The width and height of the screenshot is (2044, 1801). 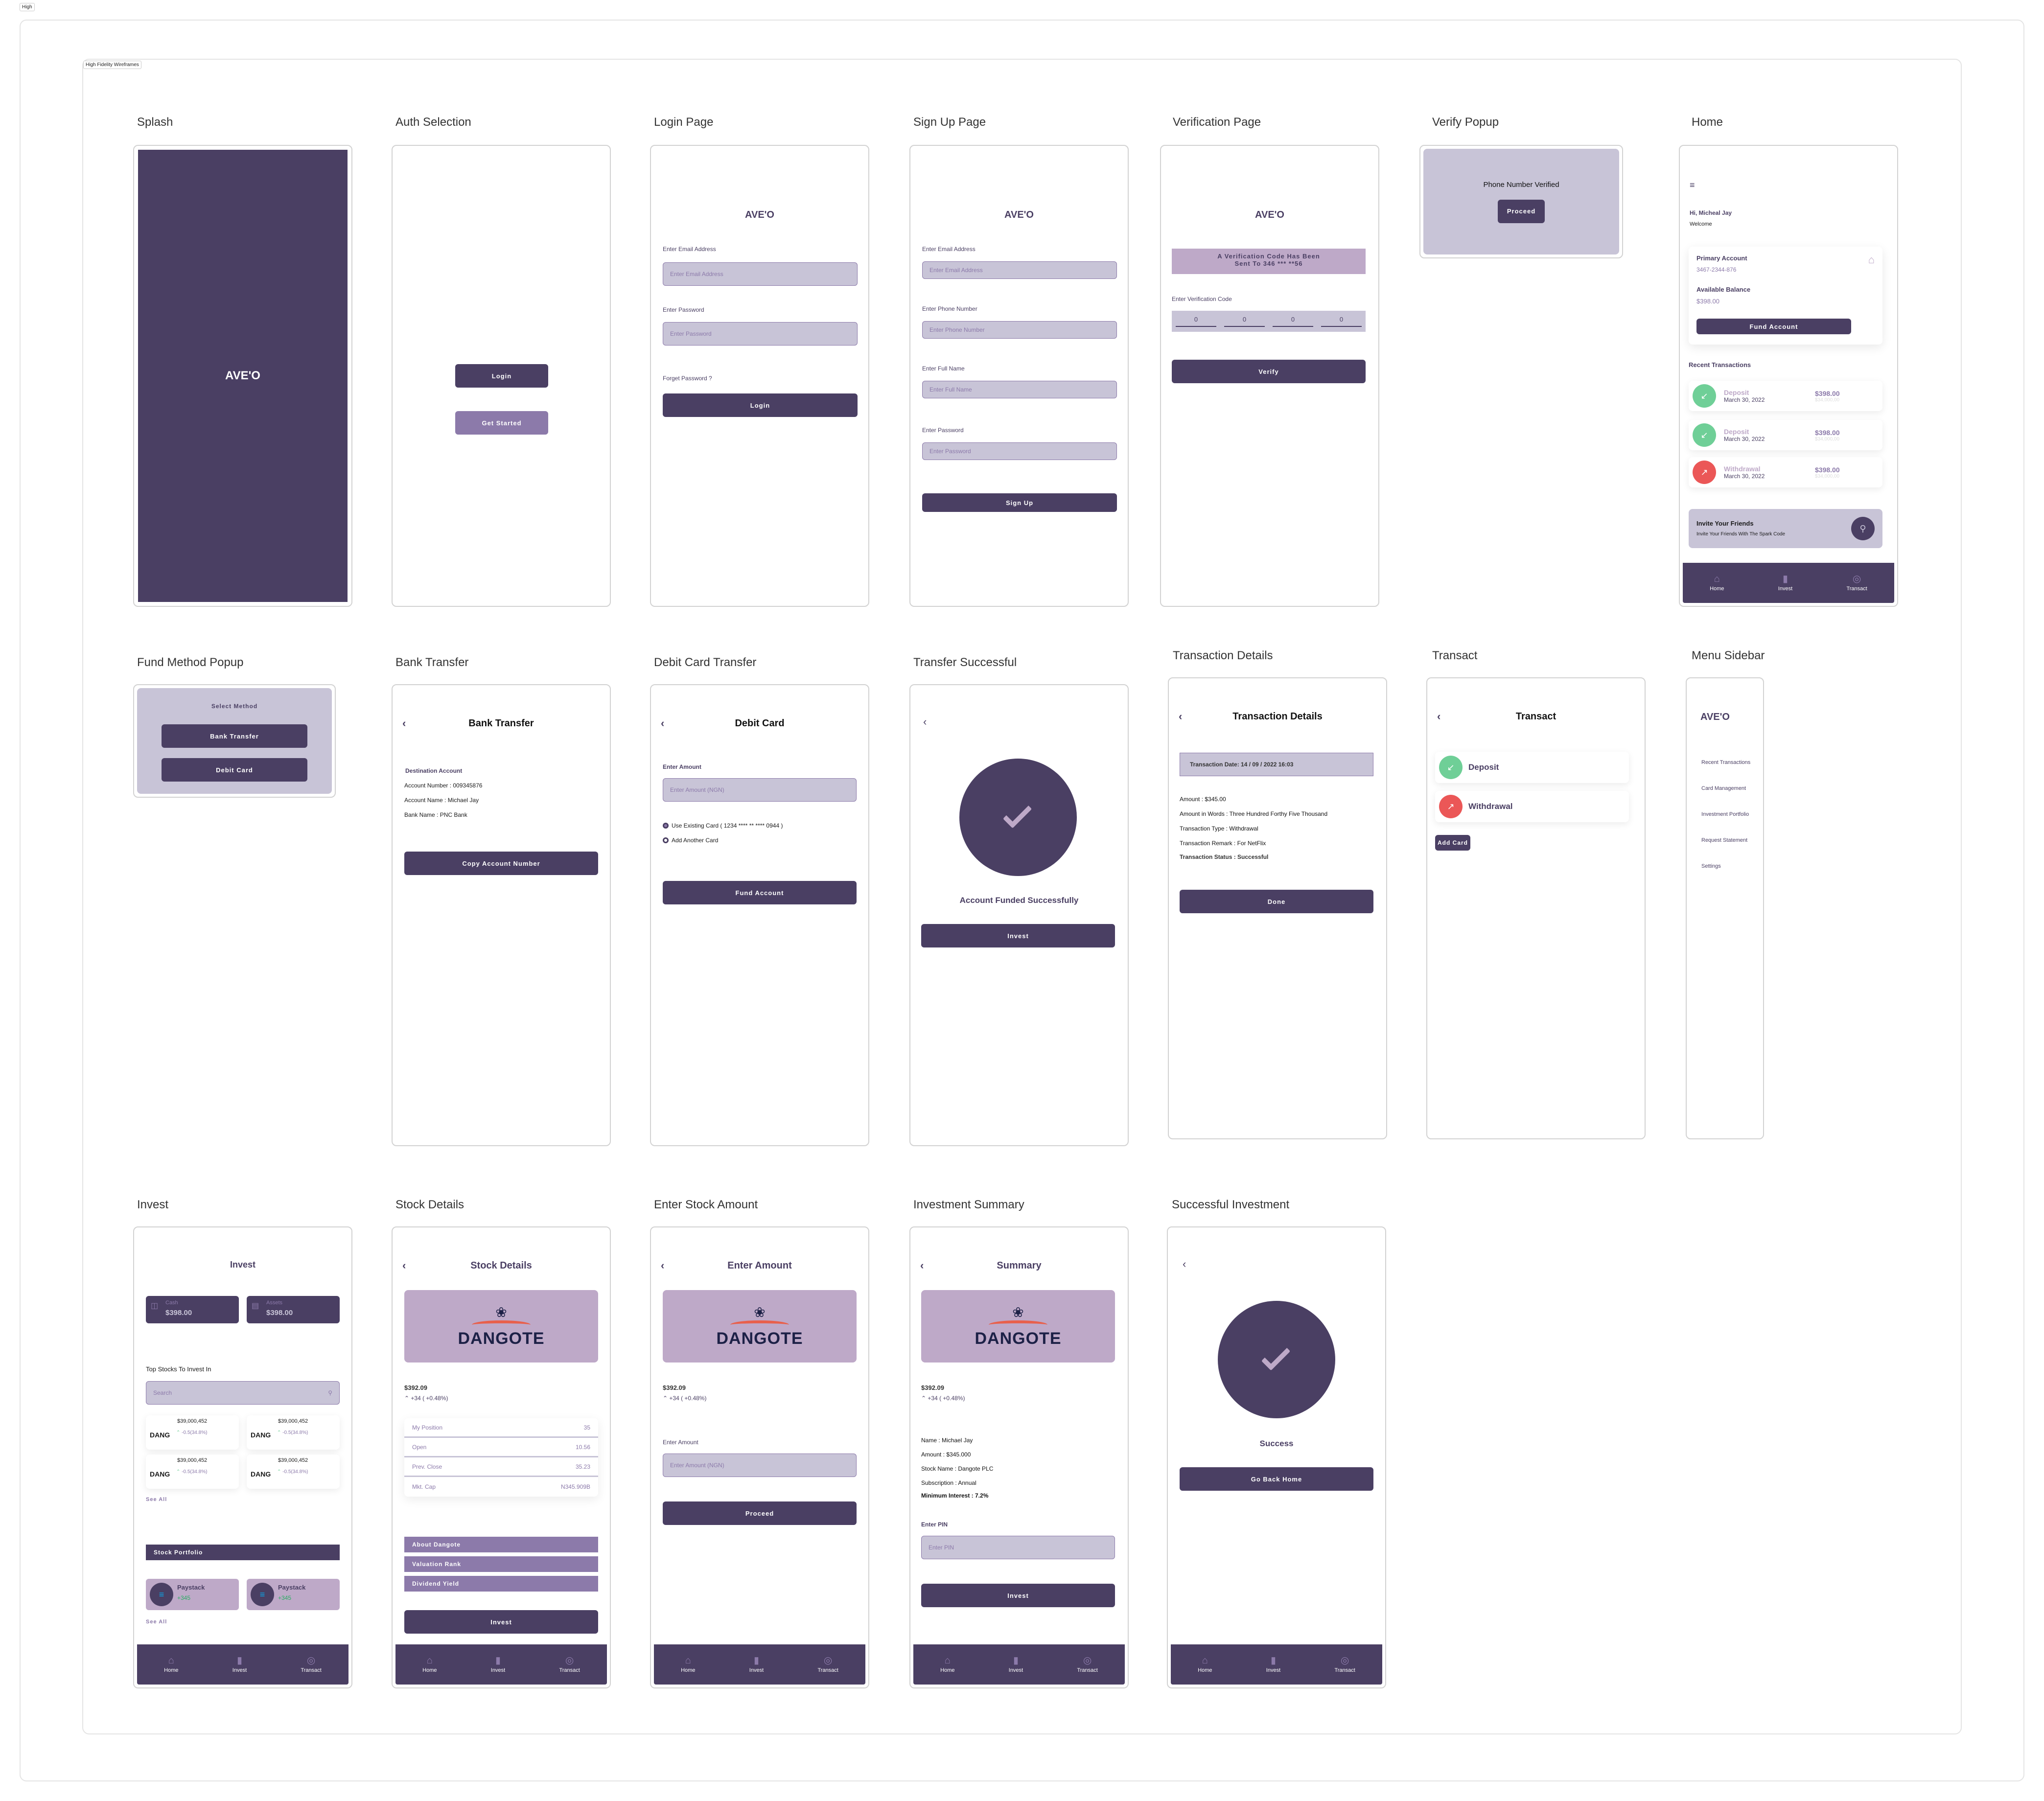 I want to click on menu-item-recent-transactions: Recent Transactions, so click(x=1726, y=763).